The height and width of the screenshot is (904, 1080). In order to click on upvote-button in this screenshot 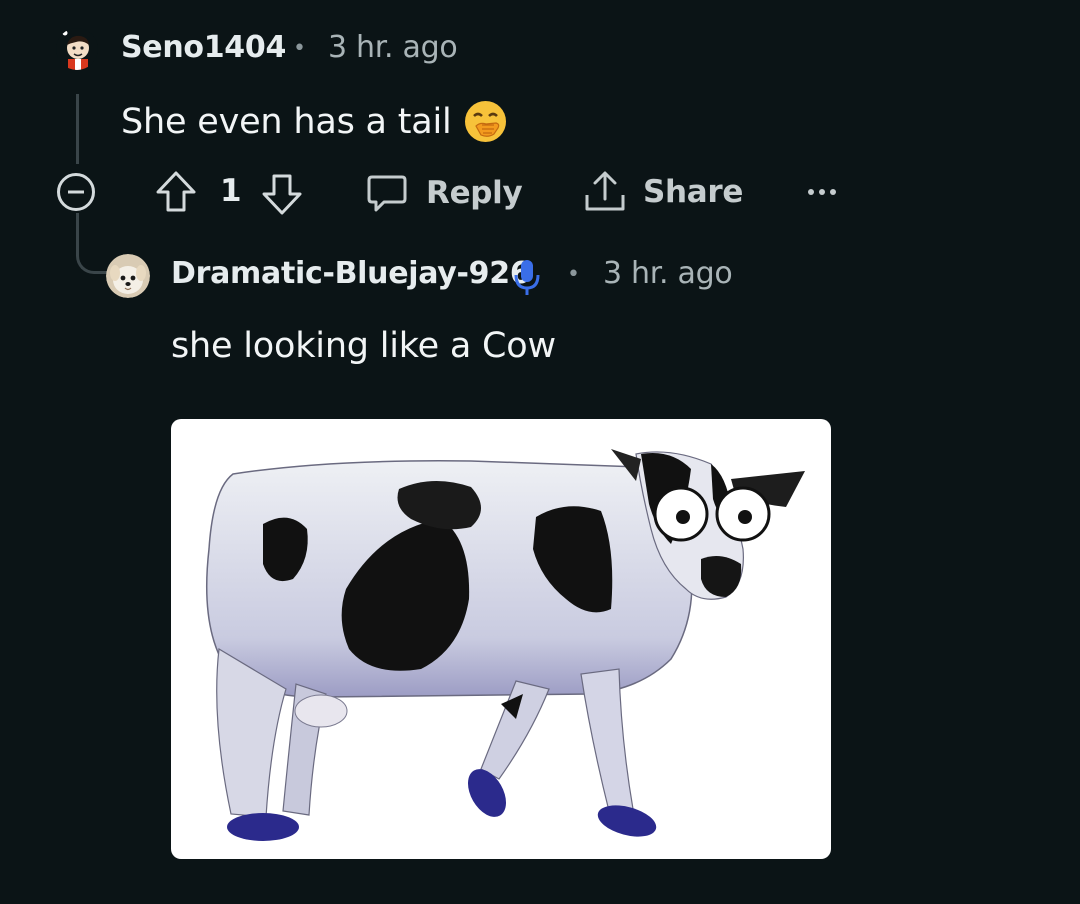, I will do `click(176, 192)`.